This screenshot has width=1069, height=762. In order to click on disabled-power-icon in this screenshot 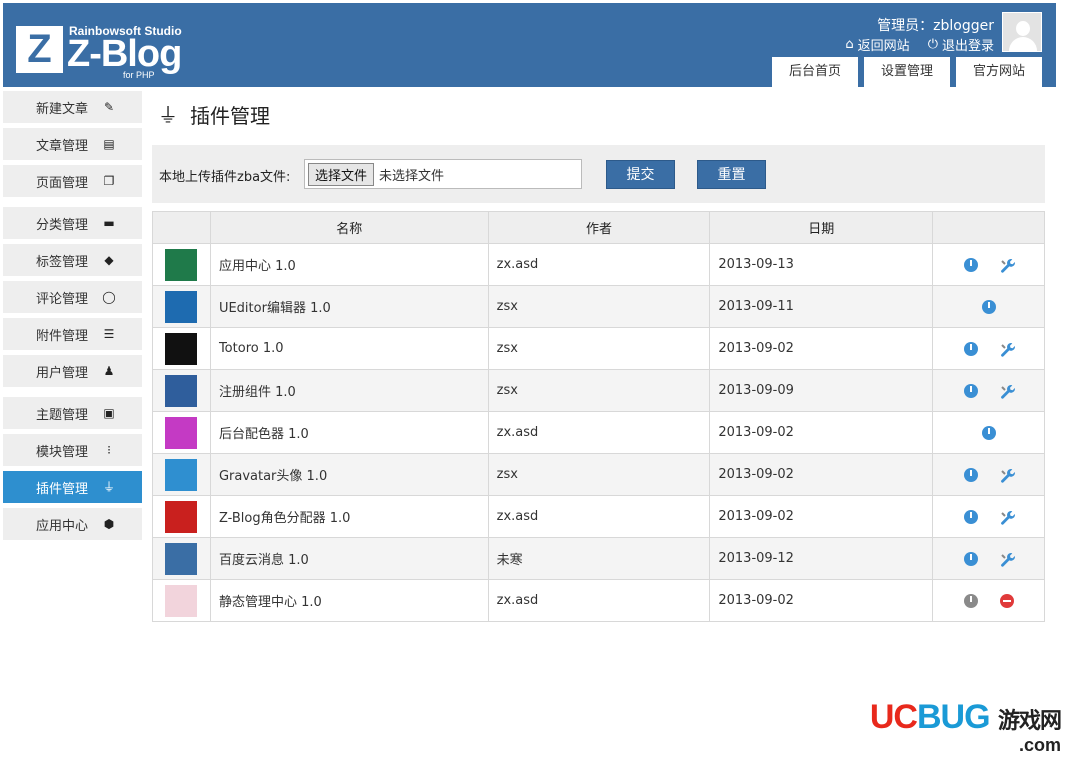, I will do `click(970, 600)`.